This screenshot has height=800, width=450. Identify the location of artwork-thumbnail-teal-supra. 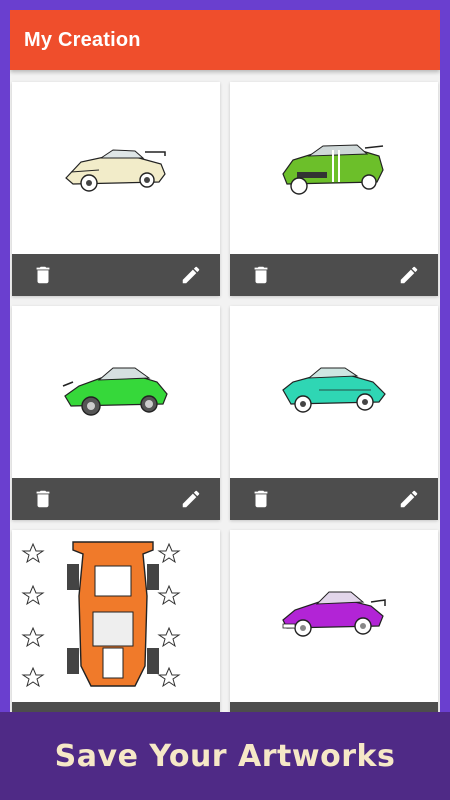
(334, 392).